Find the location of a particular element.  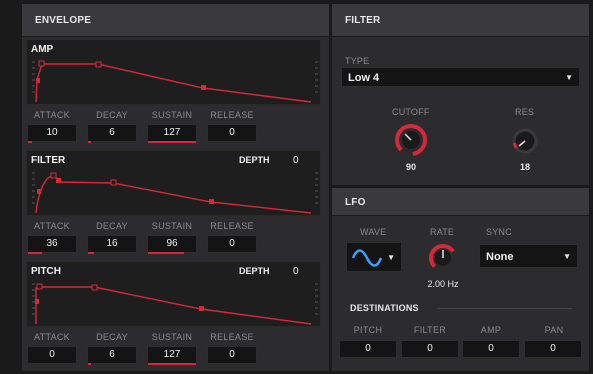

amp-attack-field: 10 is located at coordinates (52, 133).